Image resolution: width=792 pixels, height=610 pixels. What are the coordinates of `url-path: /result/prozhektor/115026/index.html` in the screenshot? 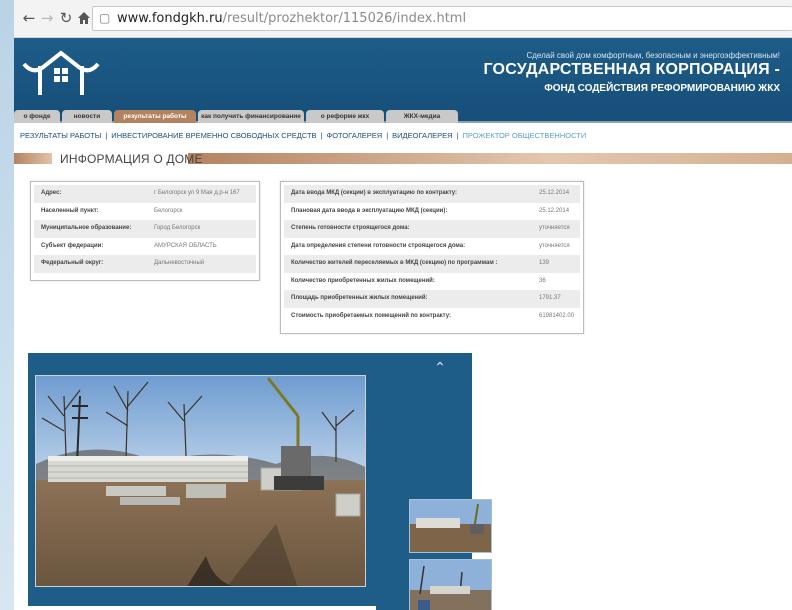 It's located at (344, 18).